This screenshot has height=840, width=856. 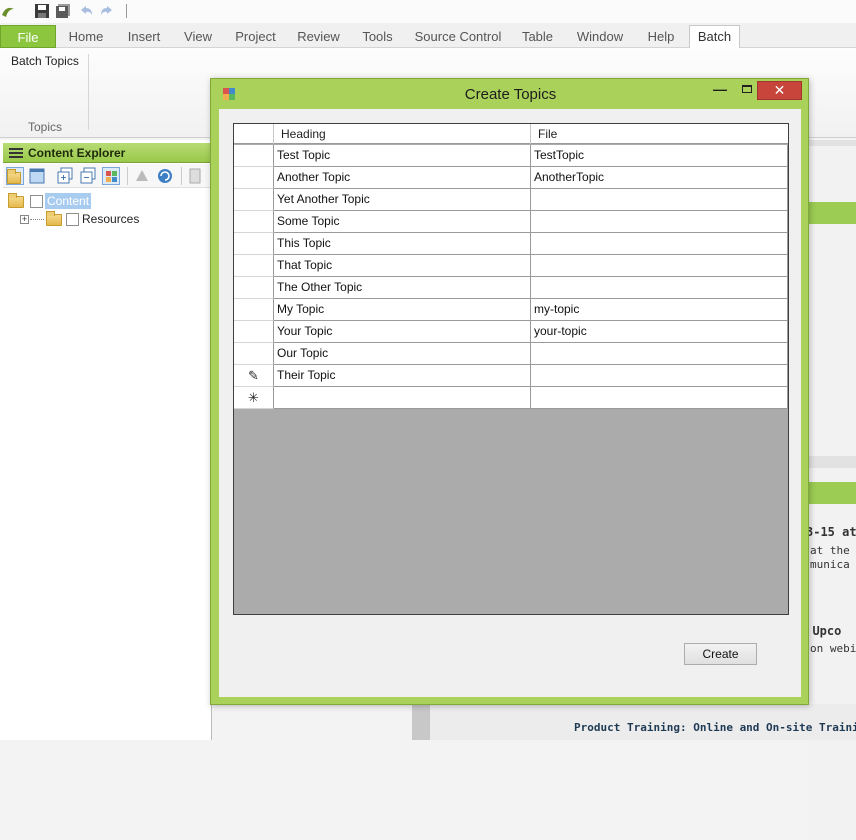 What do you see at coordinates (714, 37) in the screenshot?
I see `tab-batch: Batch` at bounding box center [714, 37].